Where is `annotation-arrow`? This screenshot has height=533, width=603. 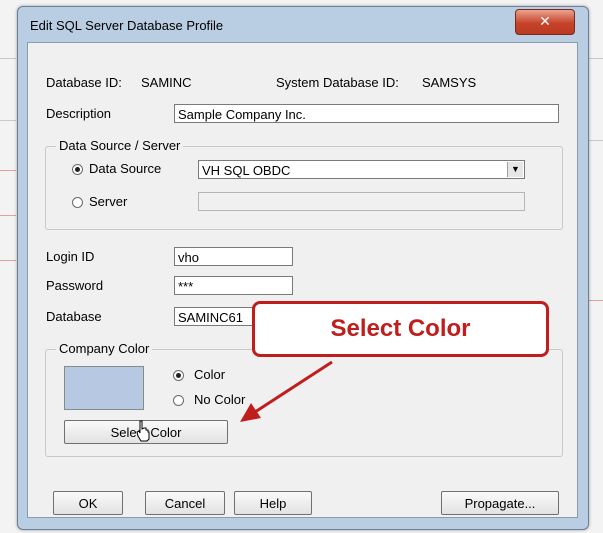
annotation-arrow is located at coordinates (286, 391).